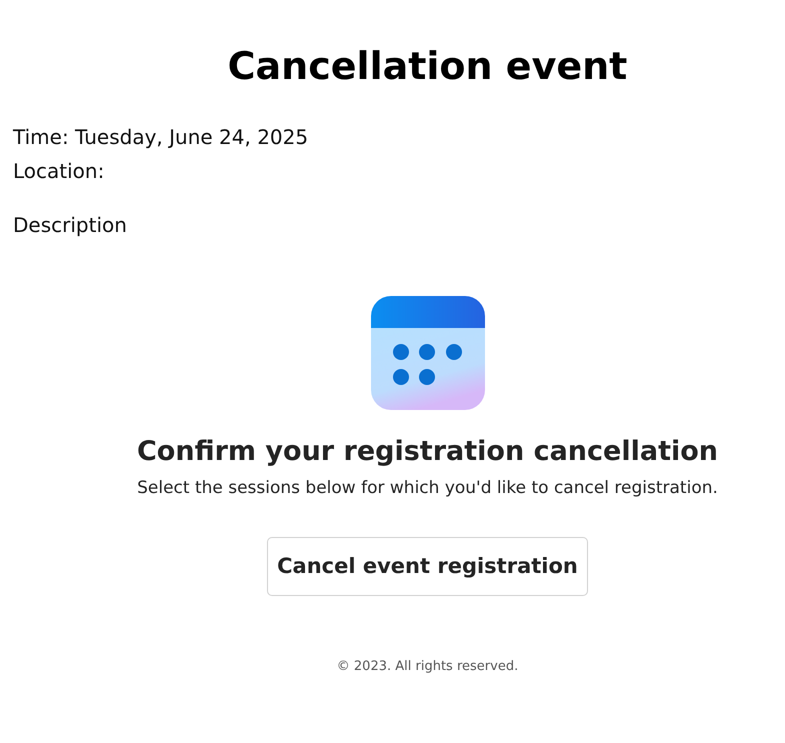  I want to click on confirm-text: Select the sessions below for which you'd like to cancel registration., so click(427, 488).